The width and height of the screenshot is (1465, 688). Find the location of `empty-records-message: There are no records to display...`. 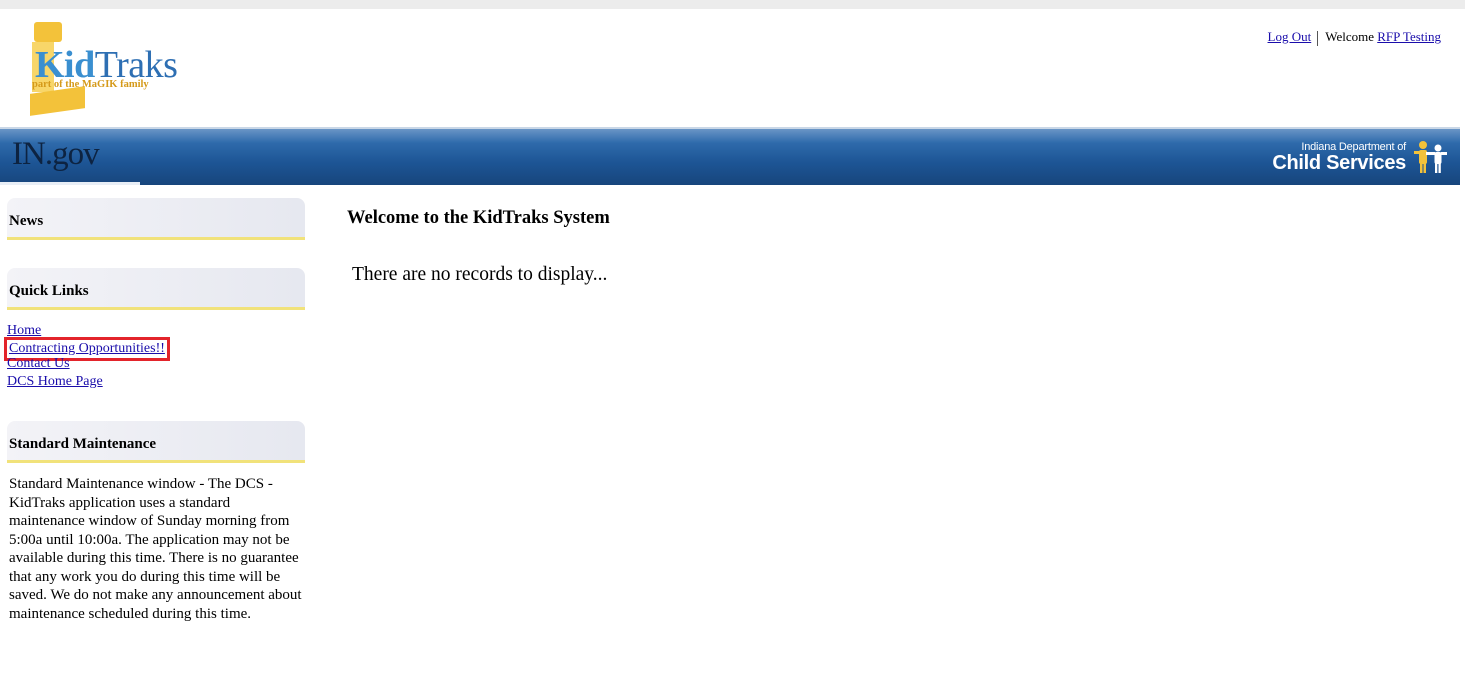

empty-records-message: There are no records to display... is located at coordinates (480, 274).